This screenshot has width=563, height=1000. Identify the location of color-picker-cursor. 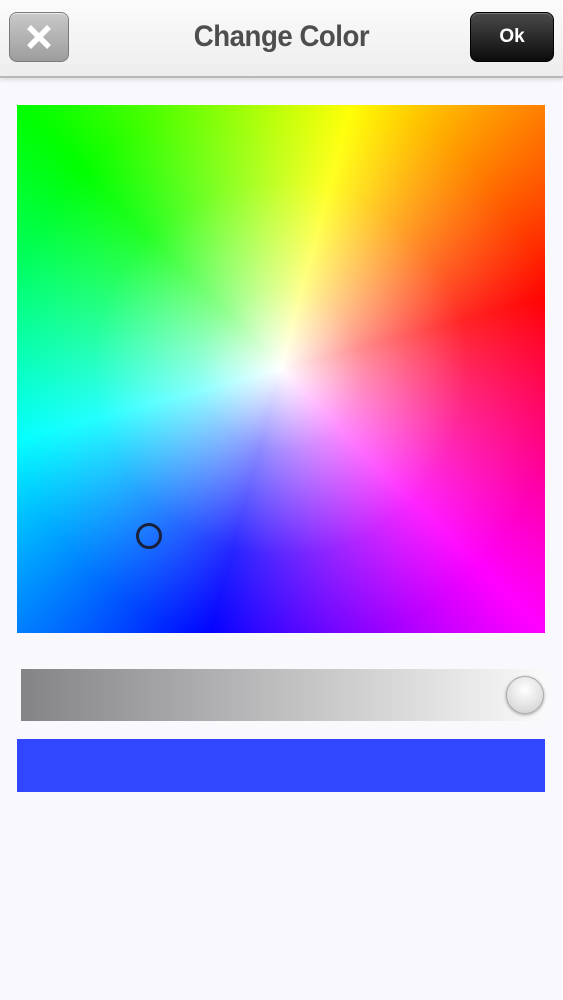
(149, 536).